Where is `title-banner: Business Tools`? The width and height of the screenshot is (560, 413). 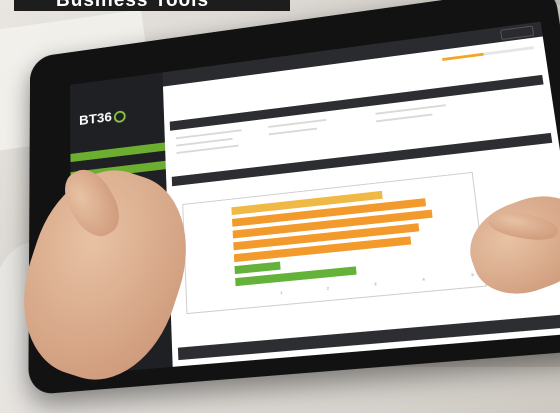 title-banner: Business Tools is located at coordinates (152, 5).